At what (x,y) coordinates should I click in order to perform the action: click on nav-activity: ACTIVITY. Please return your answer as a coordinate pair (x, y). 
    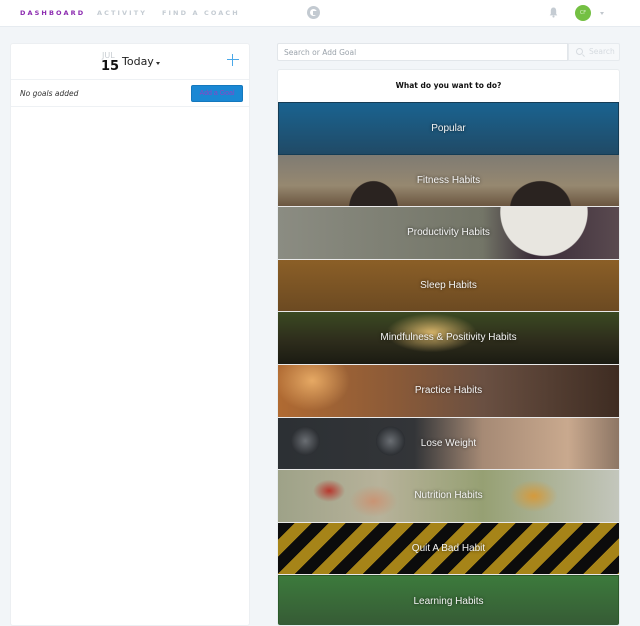
    Looking at the image, I should click on (122, 13).